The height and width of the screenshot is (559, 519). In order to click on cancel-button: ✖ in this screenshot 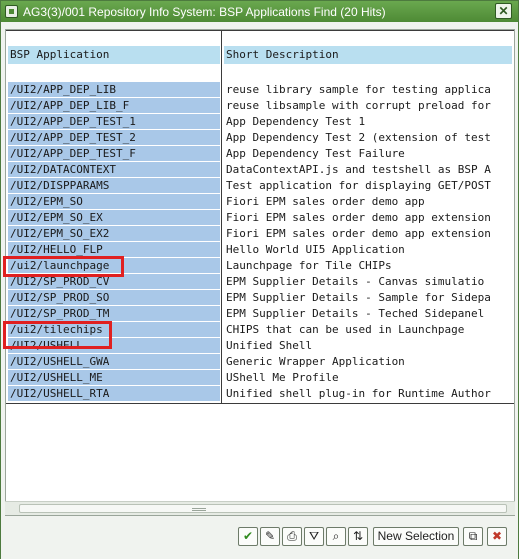, I will do `click(497, 536)`.